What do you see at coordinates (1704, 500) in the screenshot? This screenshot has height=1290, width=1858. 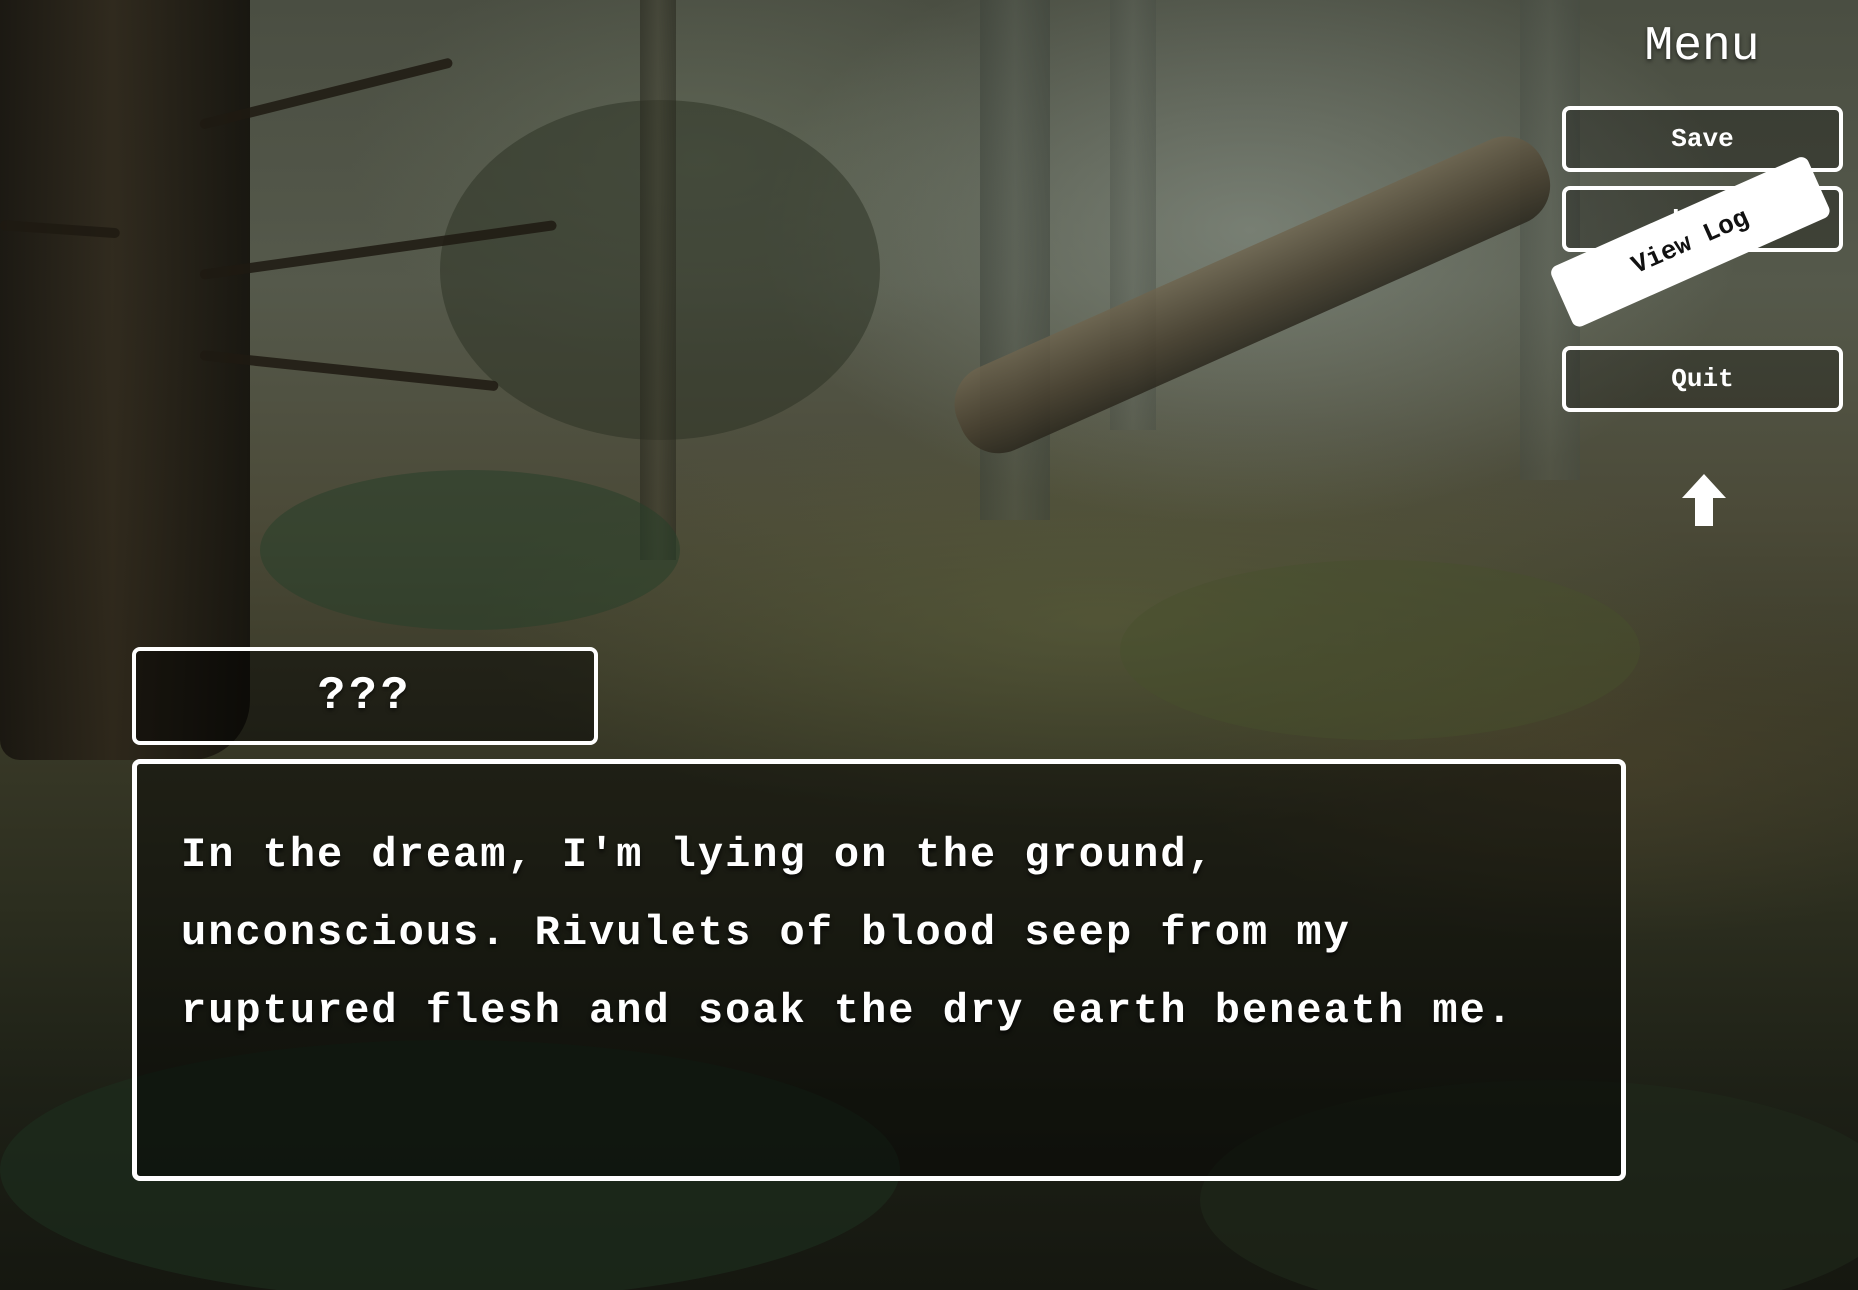 I see `arrow-up-icon` at bounding box center [1704, 500].